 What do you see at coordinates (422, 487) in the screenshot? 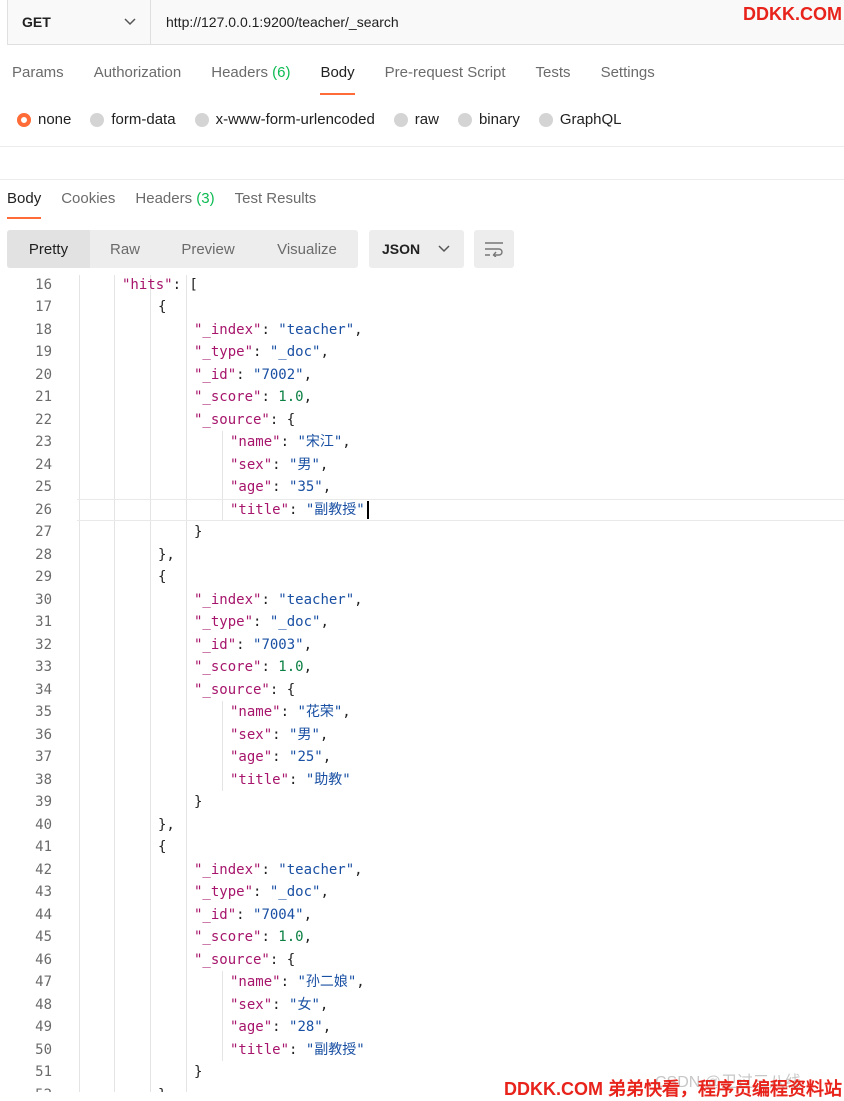
I see `code-line: 25 "age": "35",` at bounding box center [422, 487].